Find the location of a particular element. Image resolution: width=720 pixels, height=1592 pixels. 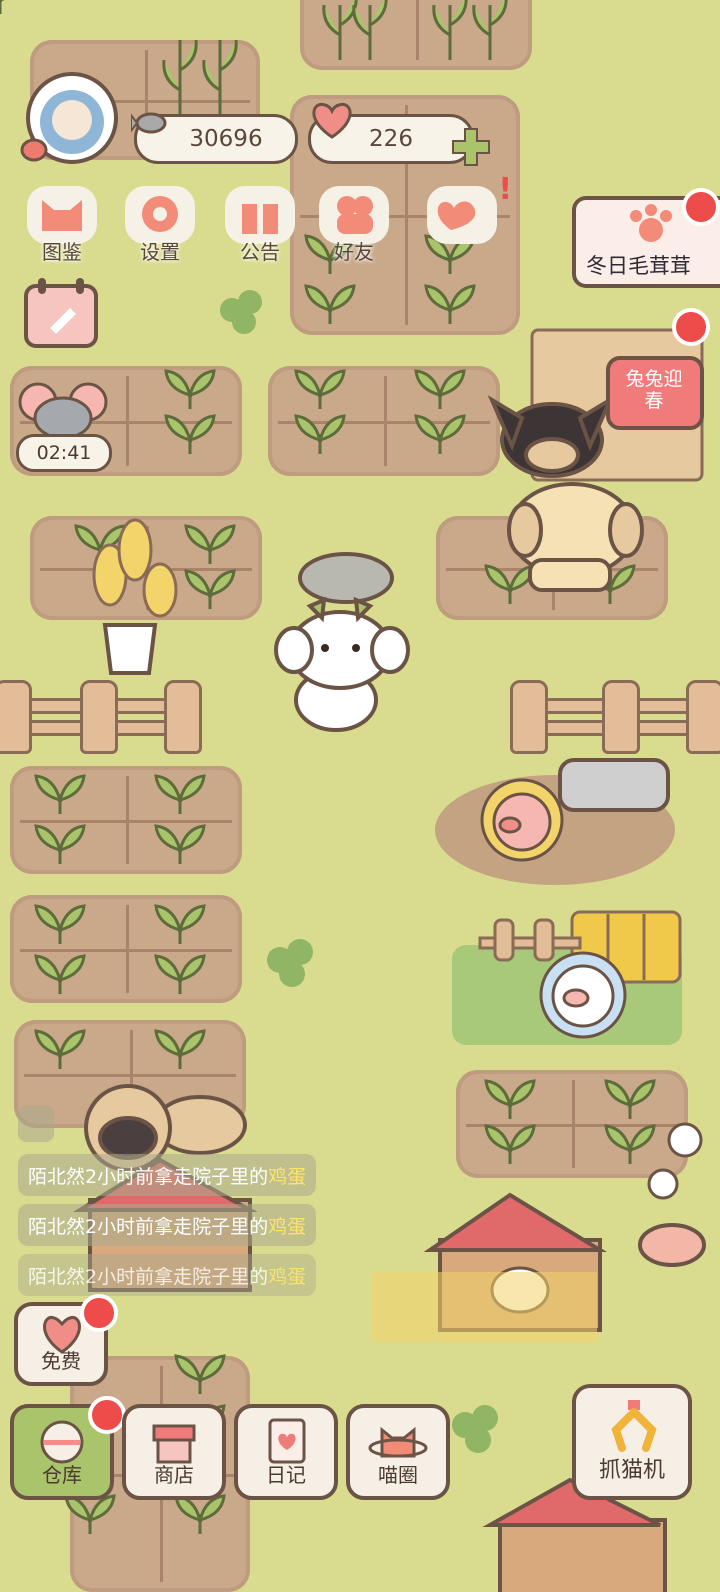

coin-value: 30696 is located at coordinates (226, 139).